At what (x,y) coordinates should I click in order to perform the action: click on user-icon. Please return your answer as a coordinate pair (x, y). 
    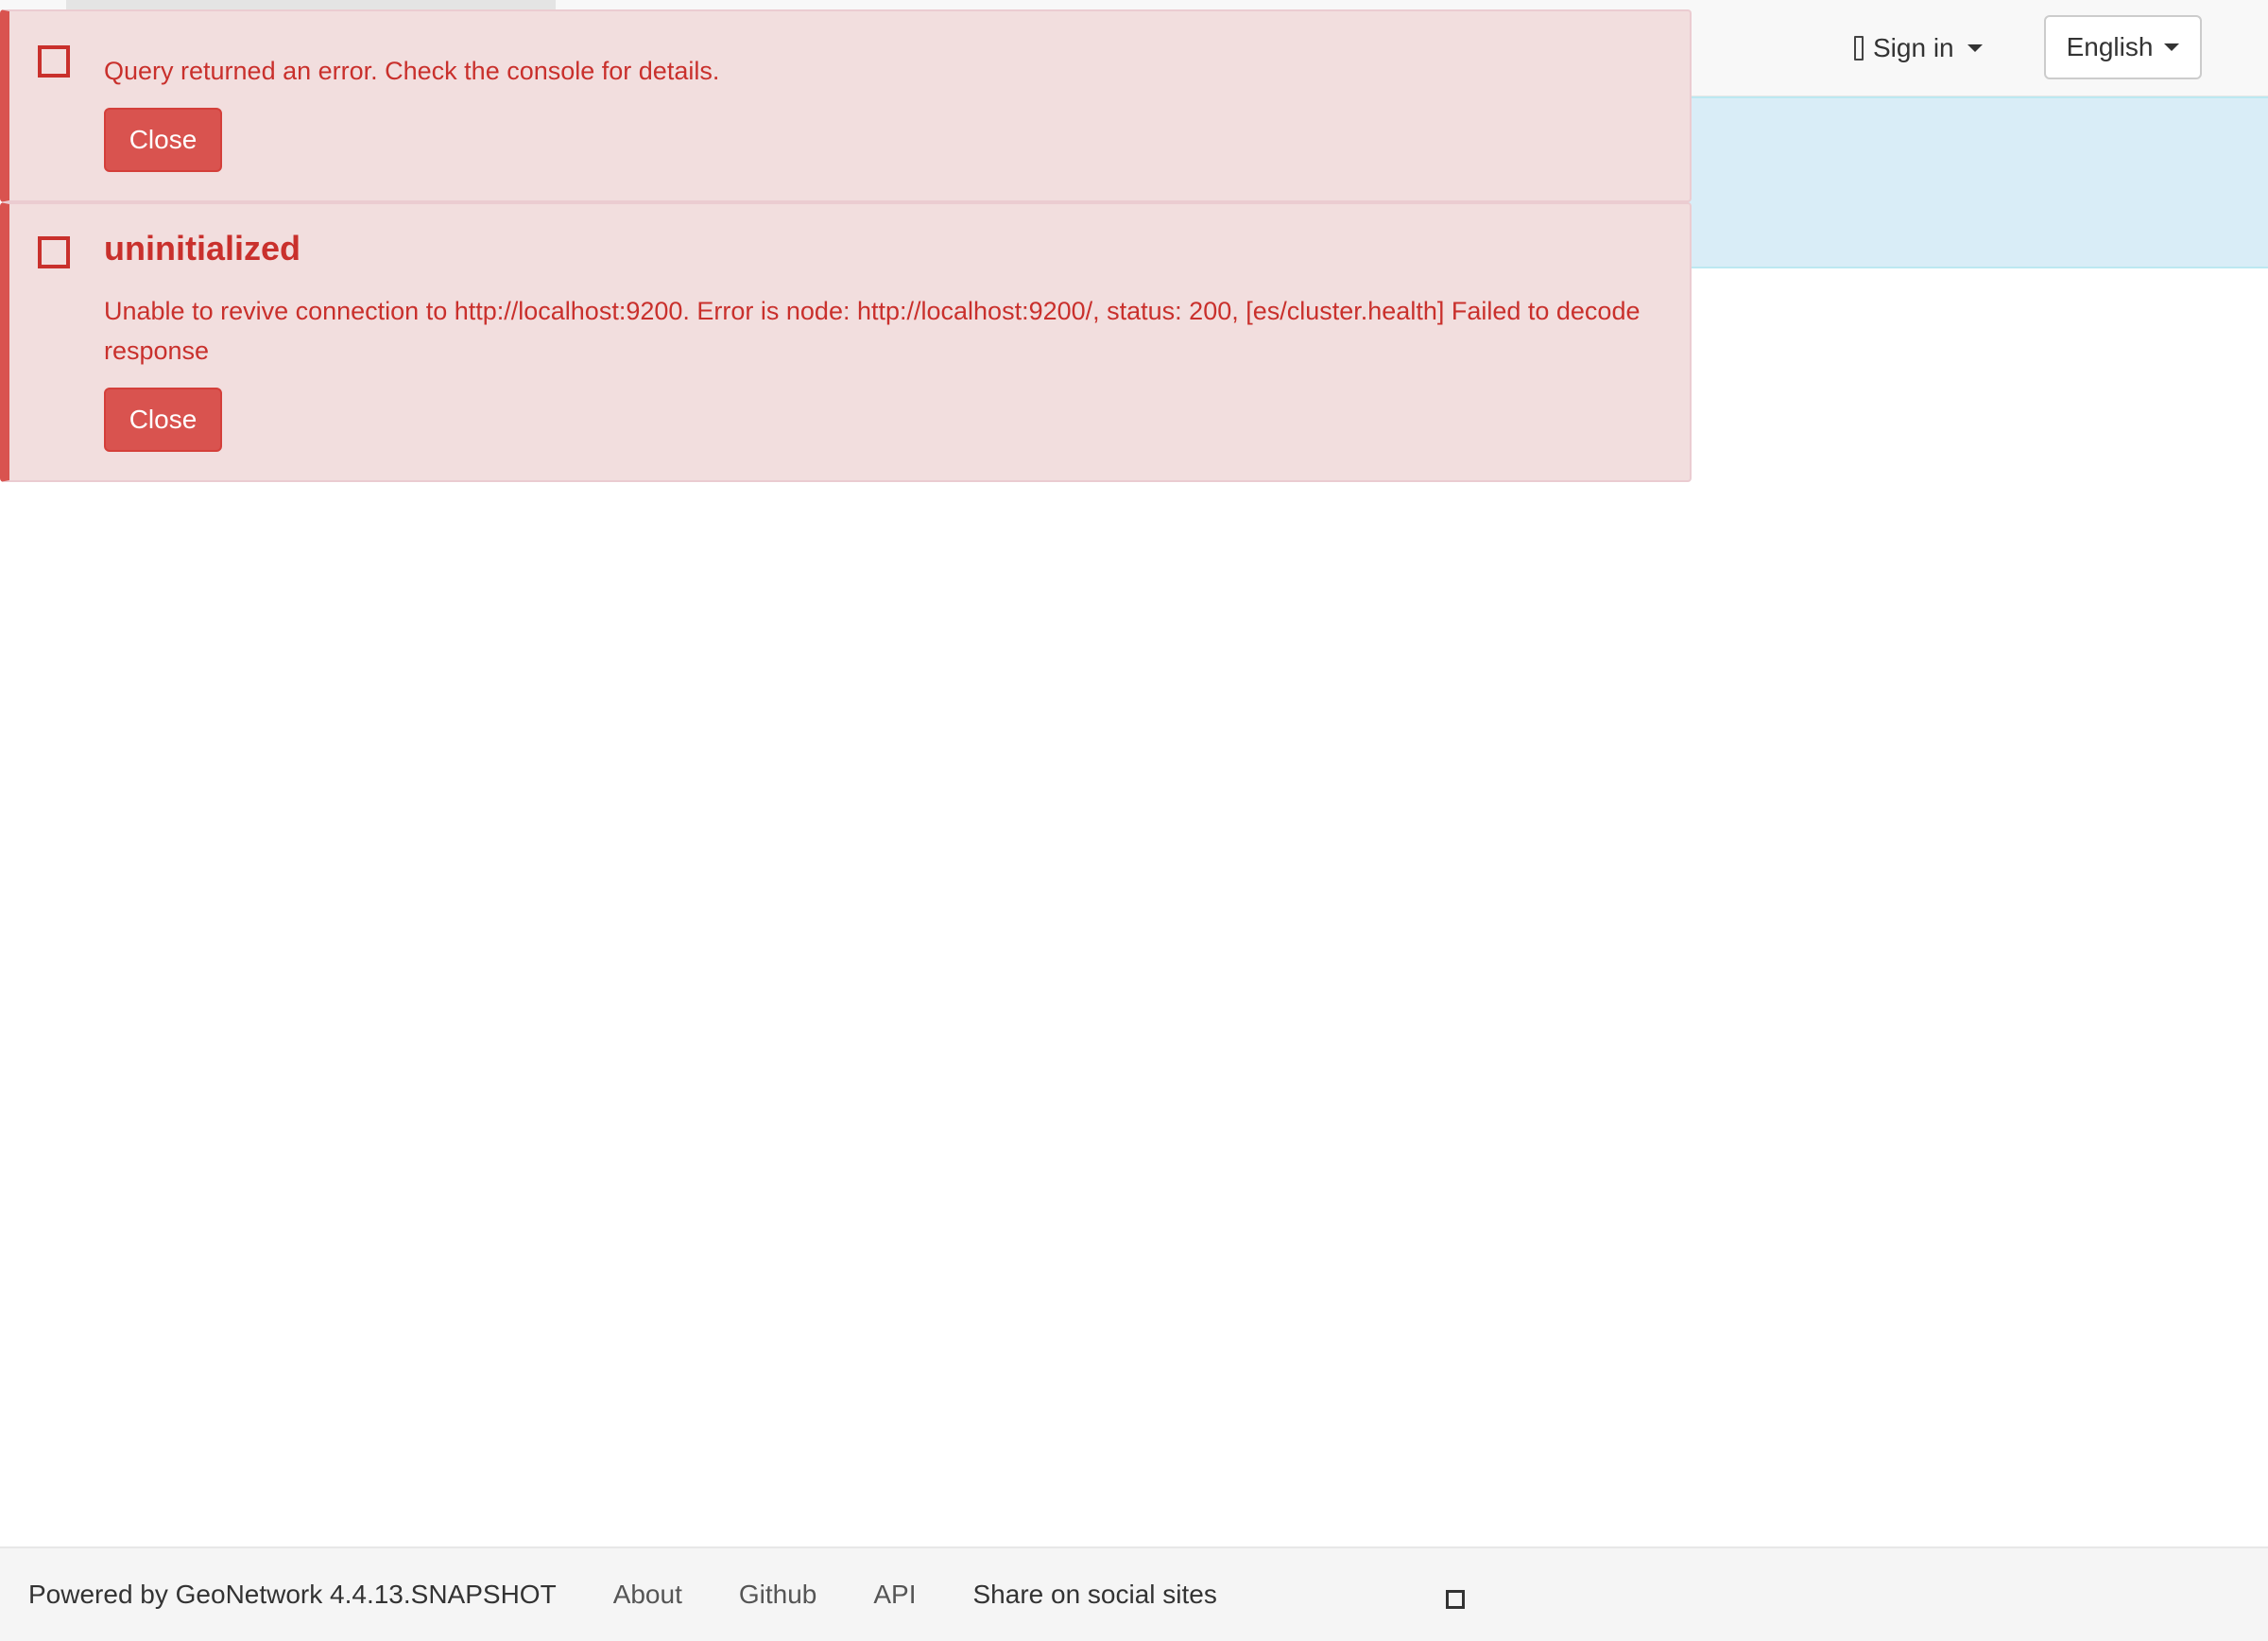
    Looking at the image, I should click on (1859, 48).